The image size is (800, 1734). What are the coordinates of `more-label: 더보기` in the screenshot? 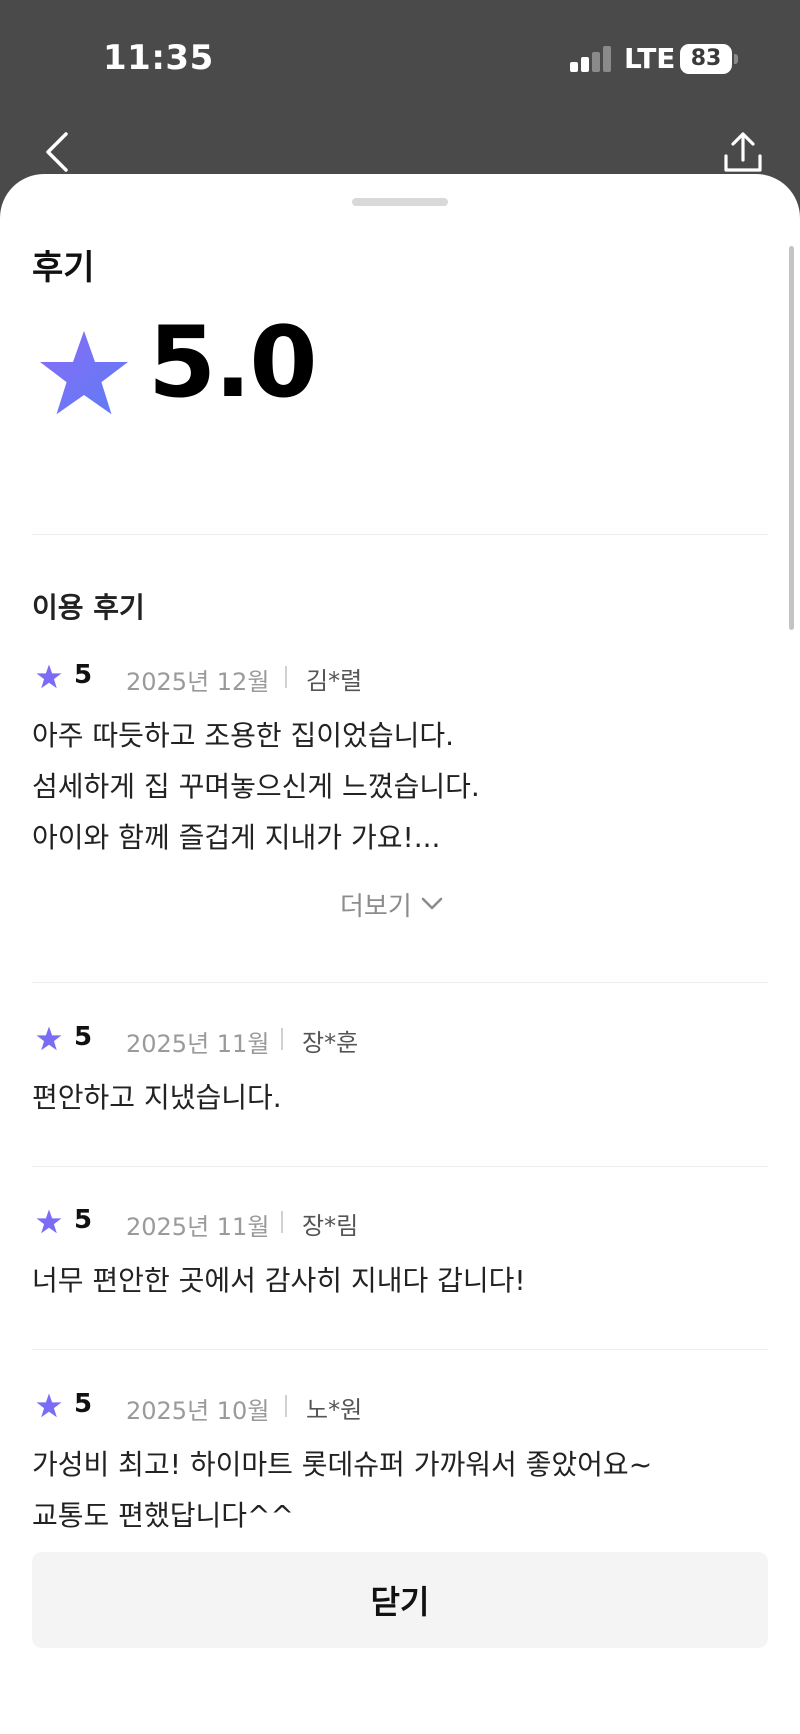 It's located at (376, 906).